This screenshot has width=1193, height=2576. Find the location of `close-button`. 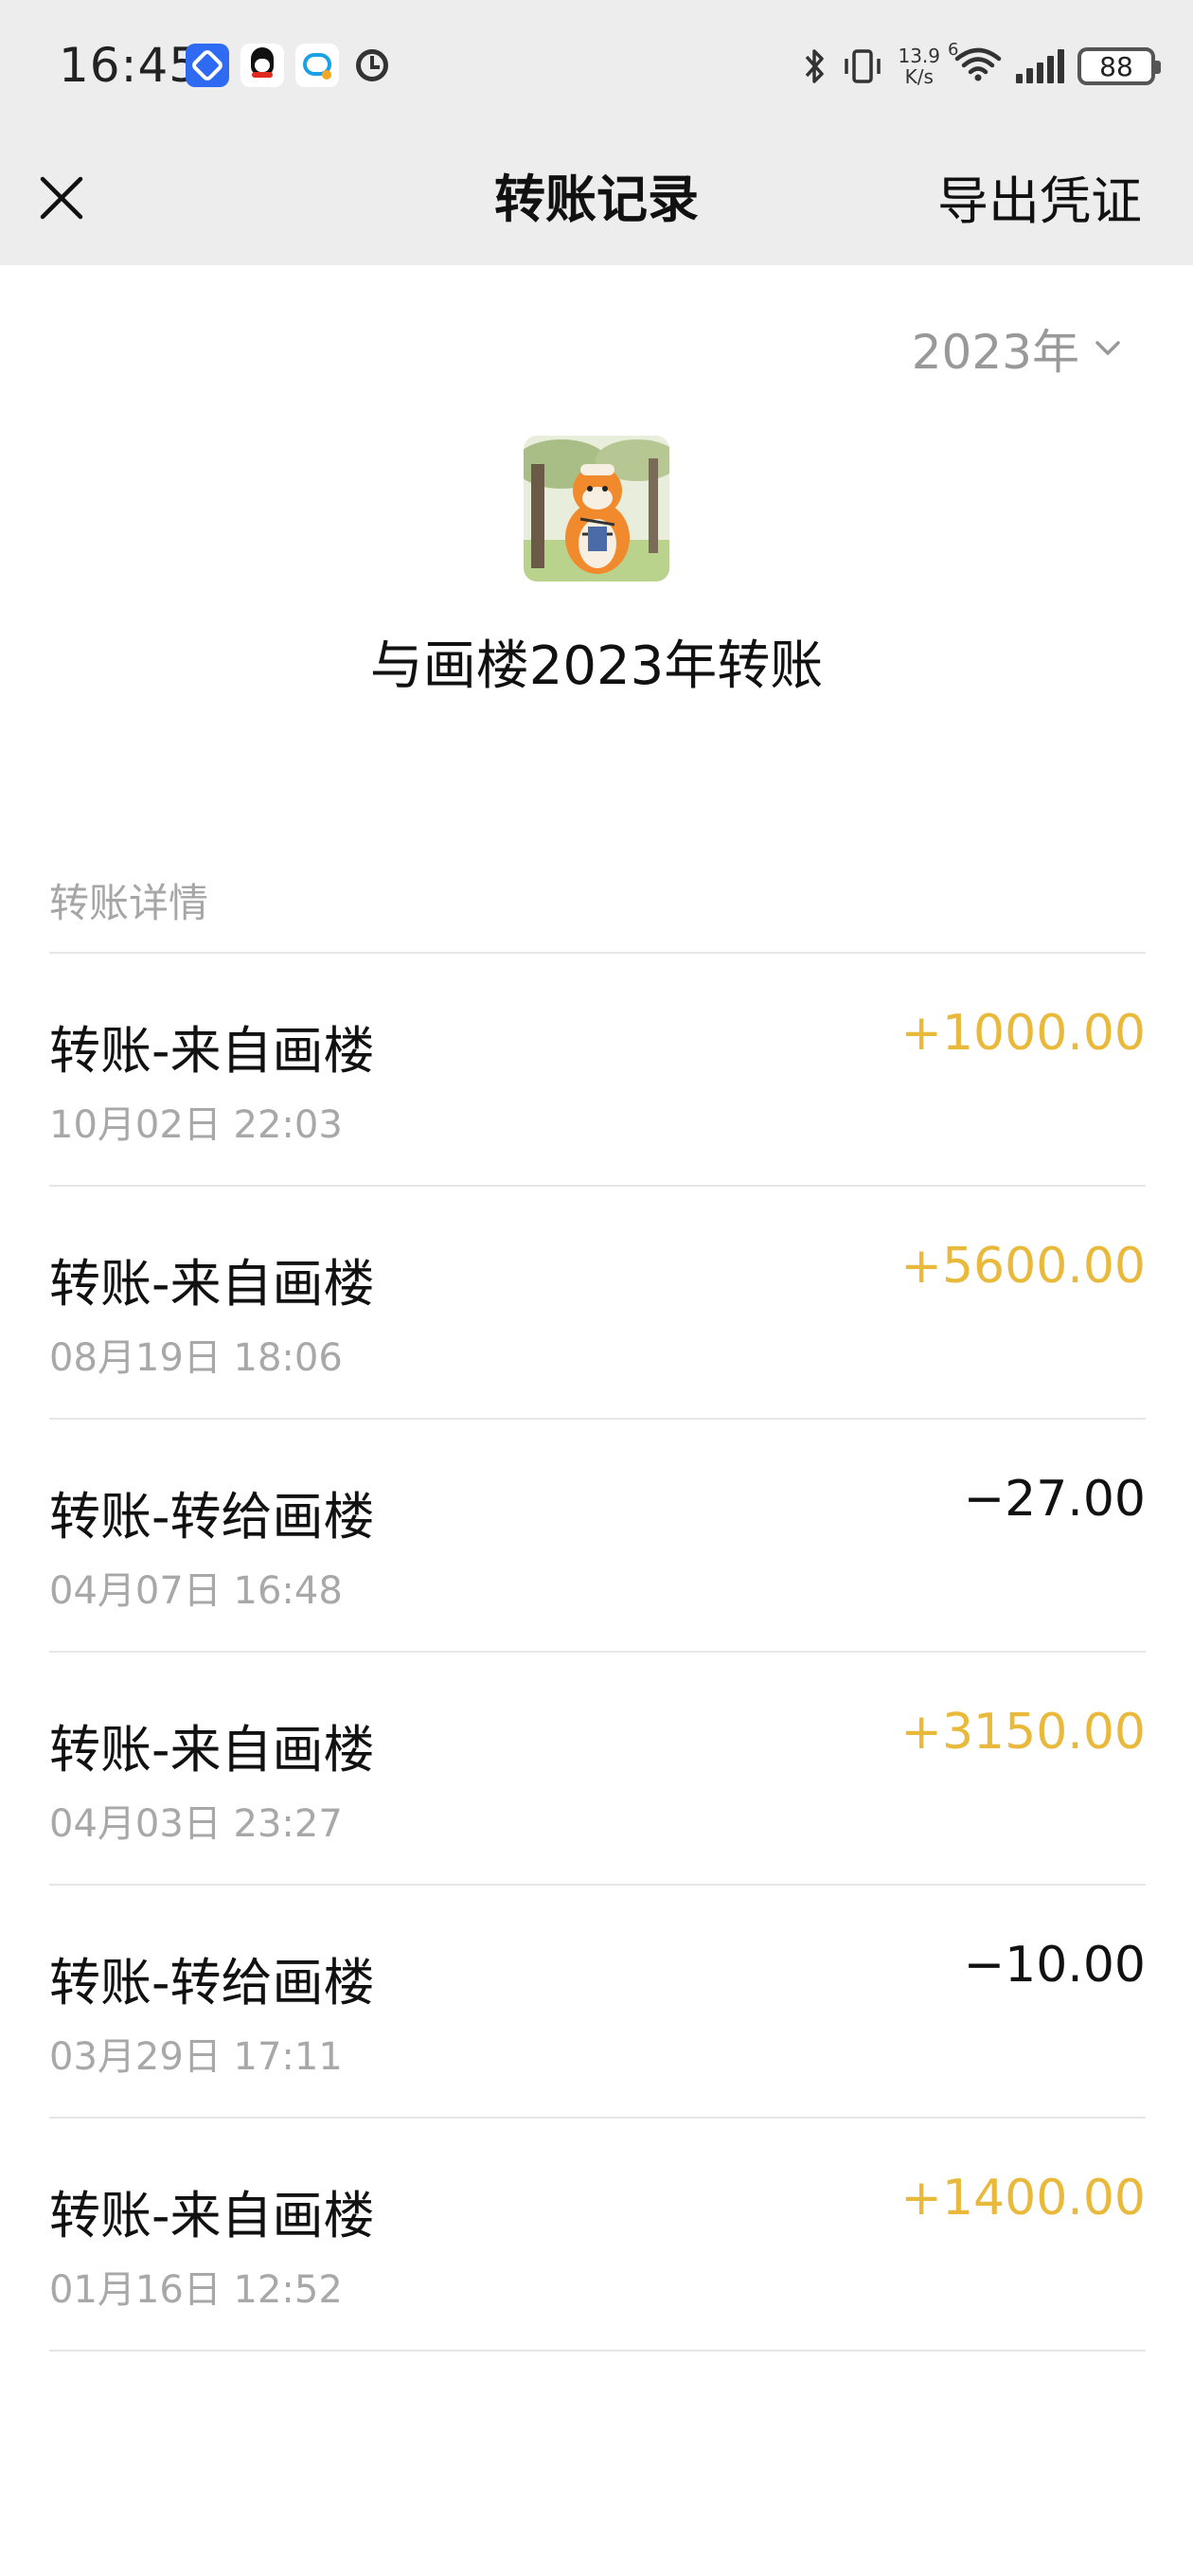

close-button is located at coordinates (61, 198).